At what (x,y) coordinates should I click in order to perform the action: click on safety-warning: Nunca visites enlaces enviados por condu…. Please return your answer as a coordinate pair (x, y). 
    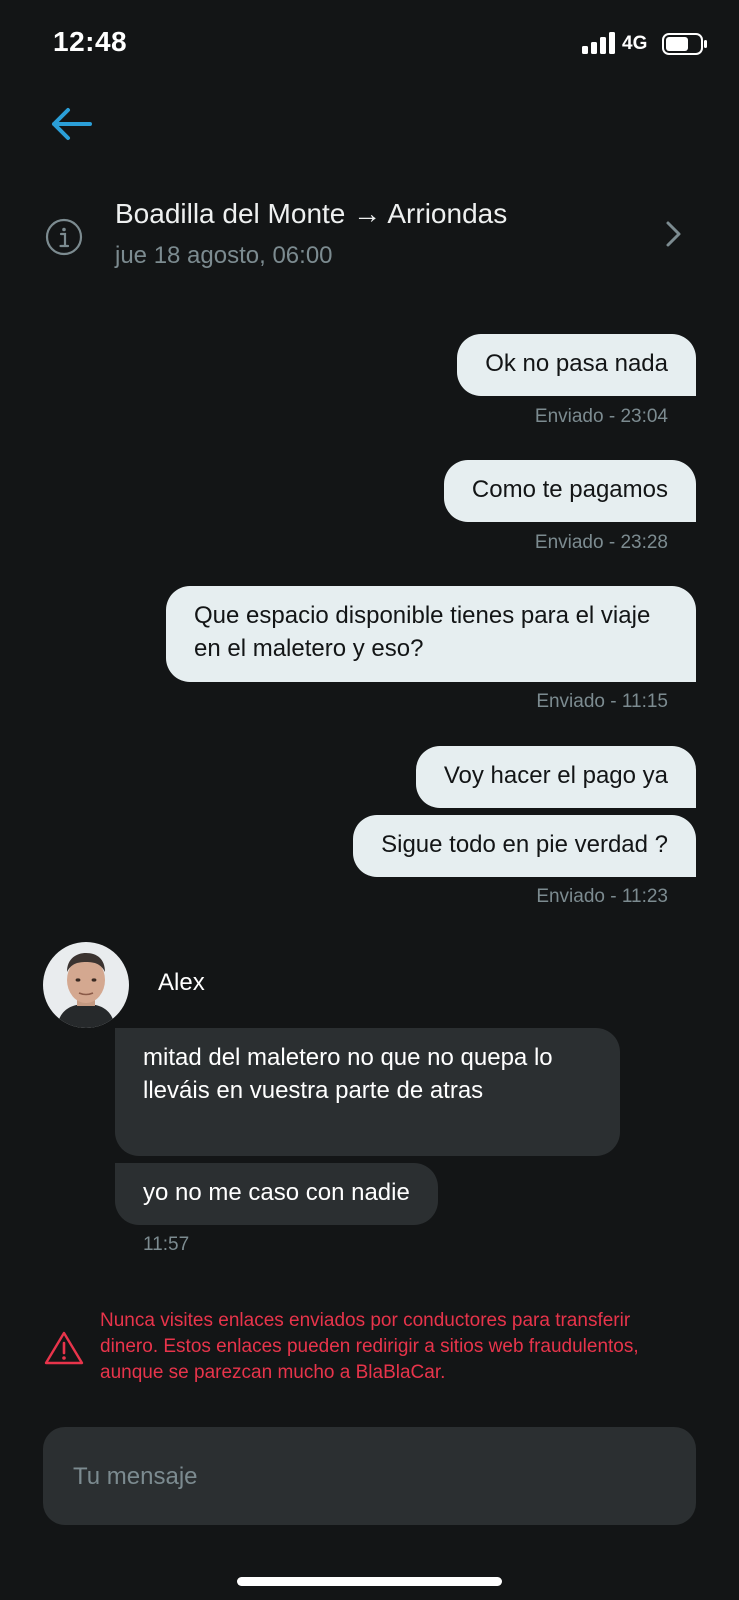
    Looking at the image, I should click on (369, 1348).